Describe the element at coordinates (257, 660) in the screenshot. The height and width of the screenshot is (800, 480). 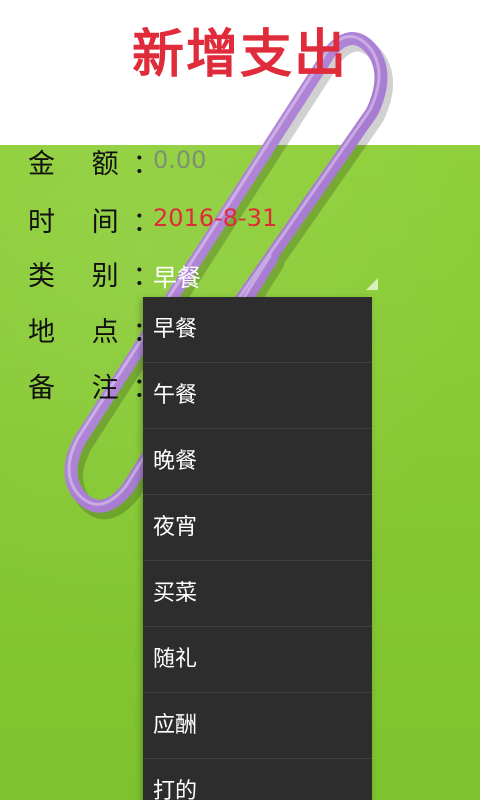
I see `dropdown-item-gift: 随礼` at that location.